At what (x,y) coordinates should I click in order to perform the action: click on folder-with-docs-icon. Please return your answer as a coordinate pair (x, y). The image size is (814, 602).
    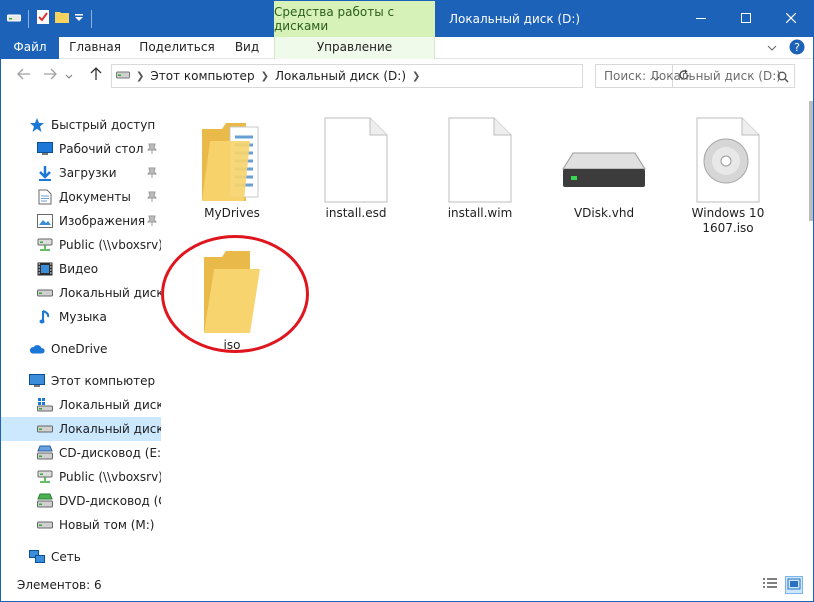
    Looking at the image, I should click on (232, 154).